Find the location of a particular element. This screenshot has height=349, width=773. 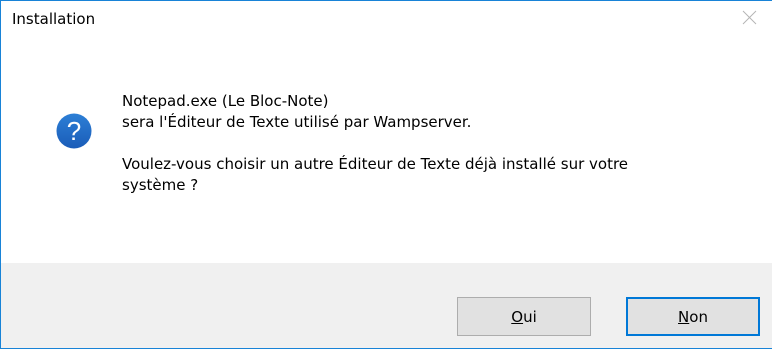

no-button: Non is located at coordinates (693, 316).